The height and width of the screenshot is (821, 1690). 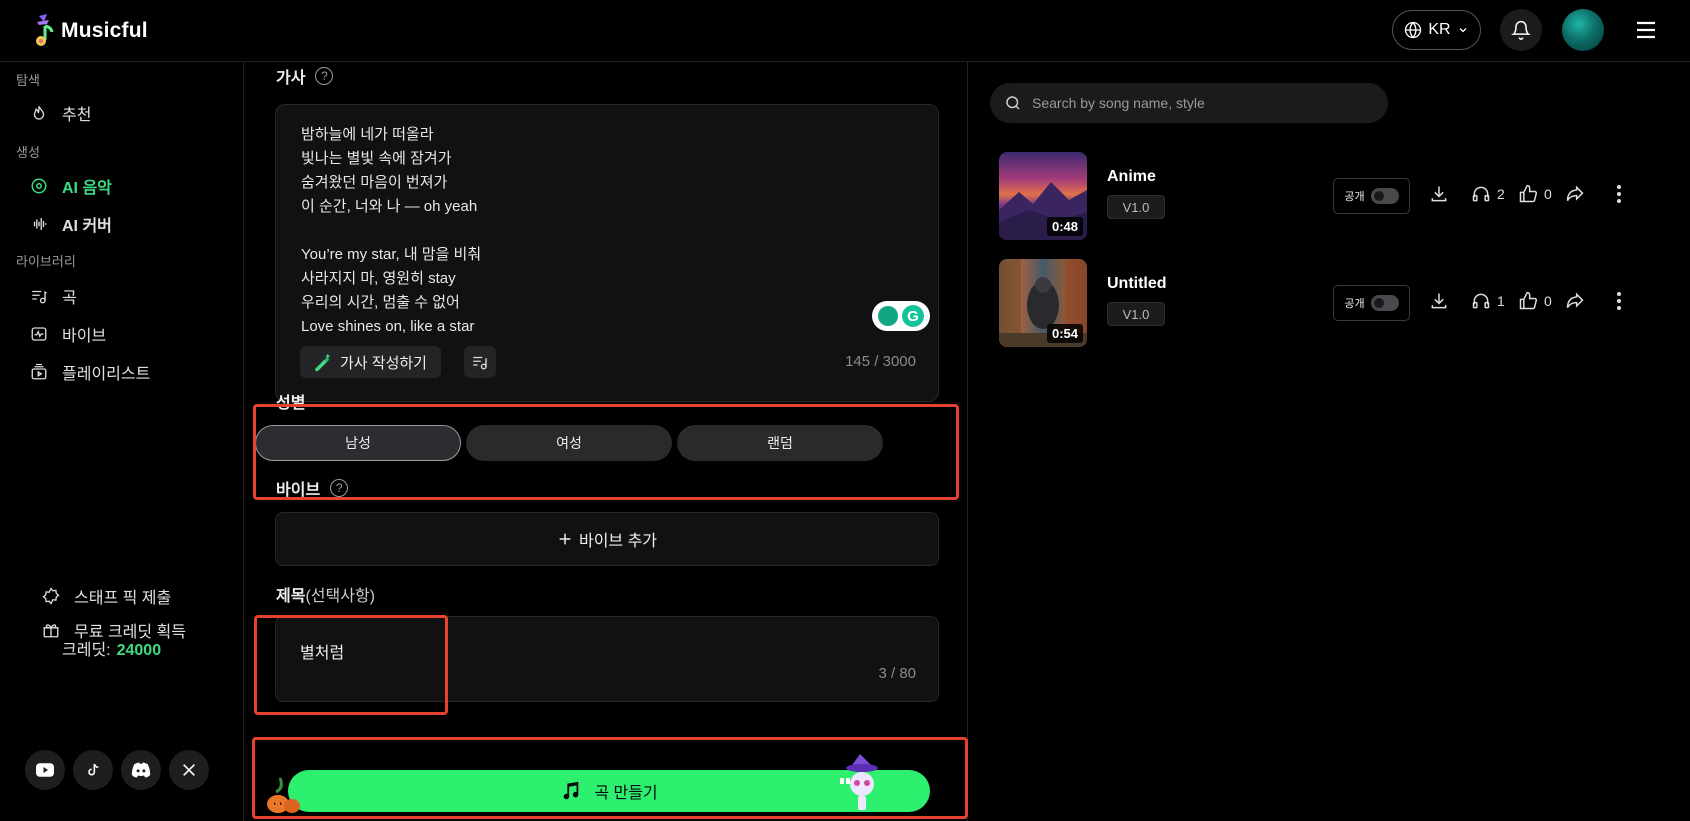 I want to click on bell-icon, so click(x=1521, y=30).